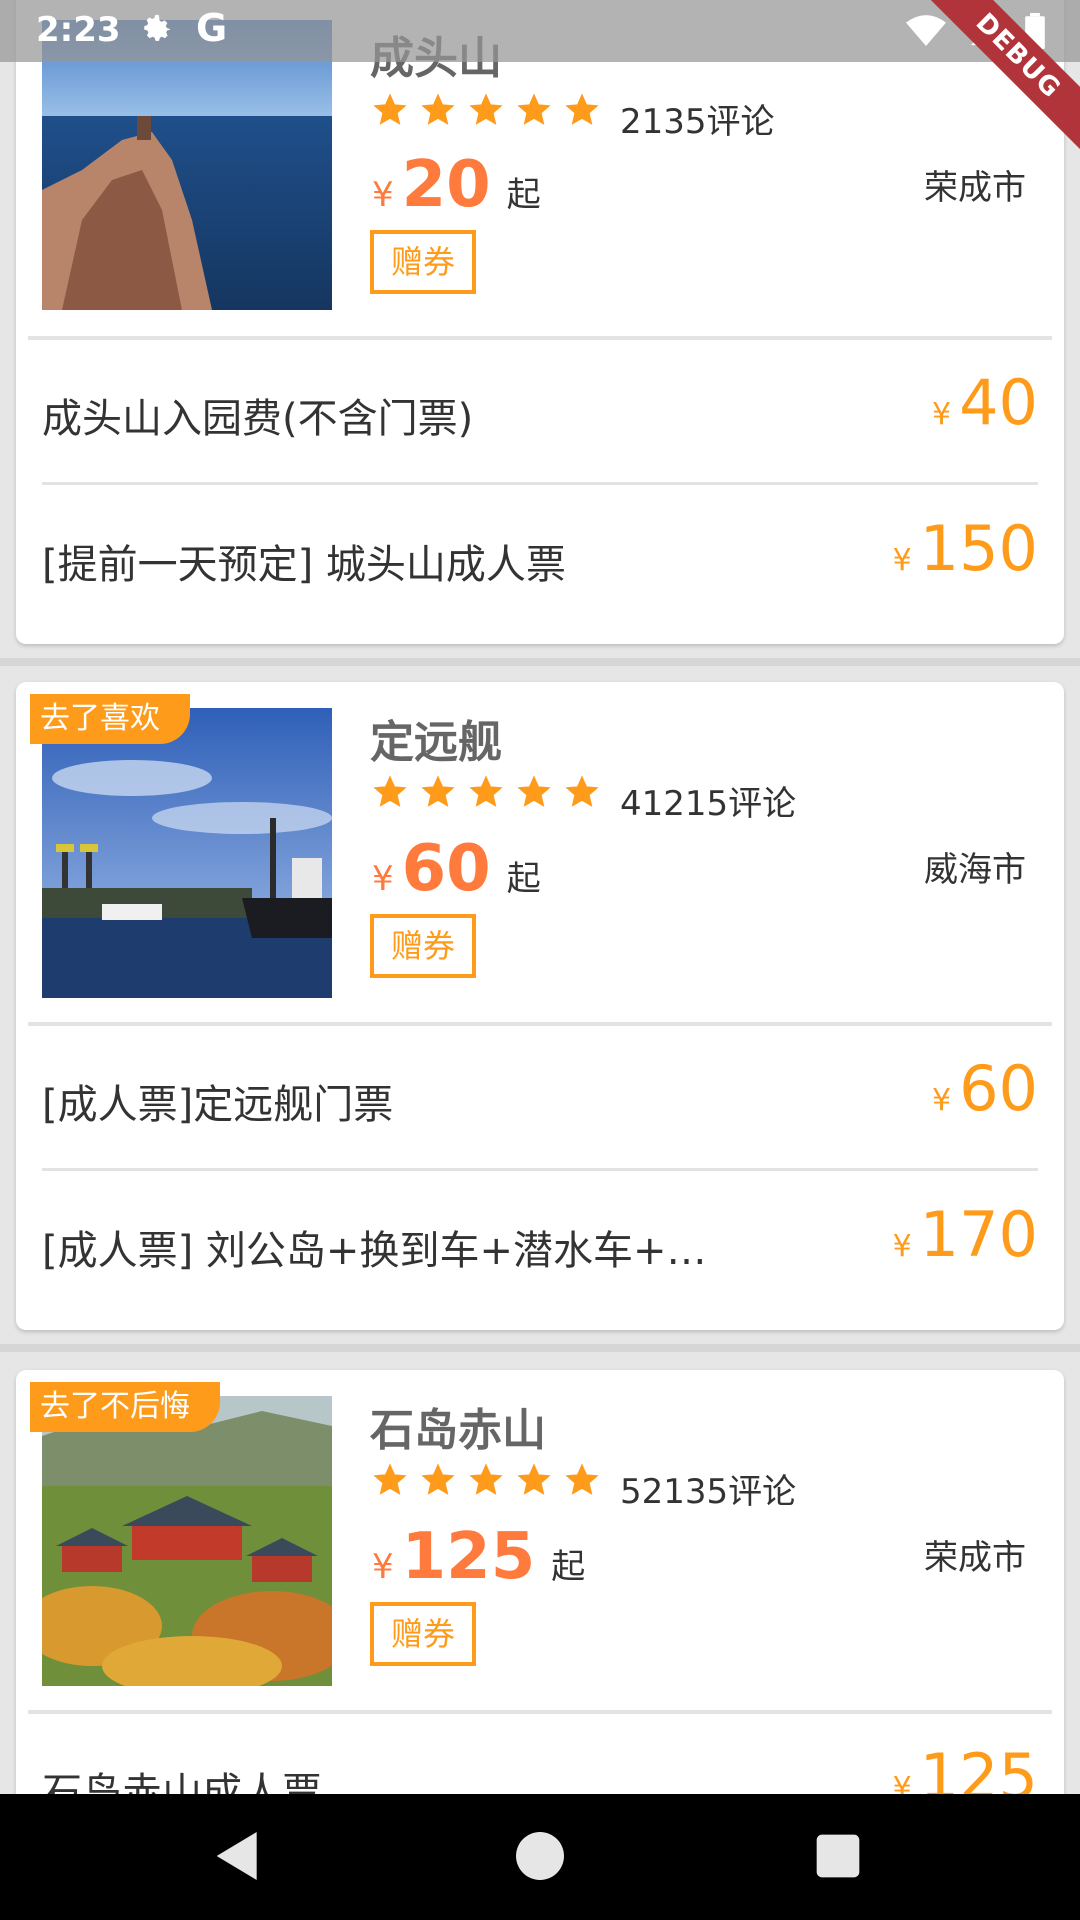 This screenshot has height=1920, width=1080. I want to click on wifi-icon, so click(926, 30).